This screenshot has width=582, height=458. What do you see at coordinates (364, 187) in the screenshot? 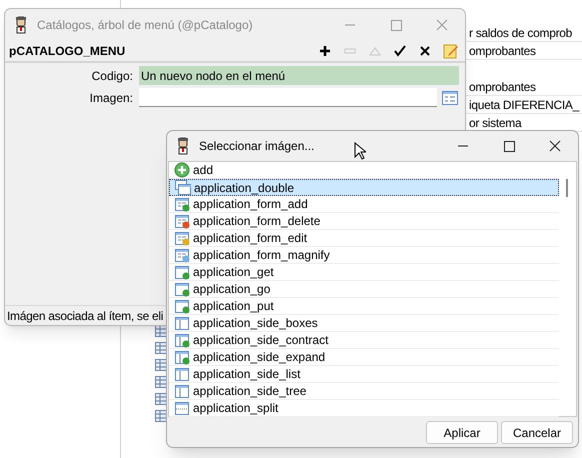
I see `list-item: application_double` at bounding box center [364, 187].